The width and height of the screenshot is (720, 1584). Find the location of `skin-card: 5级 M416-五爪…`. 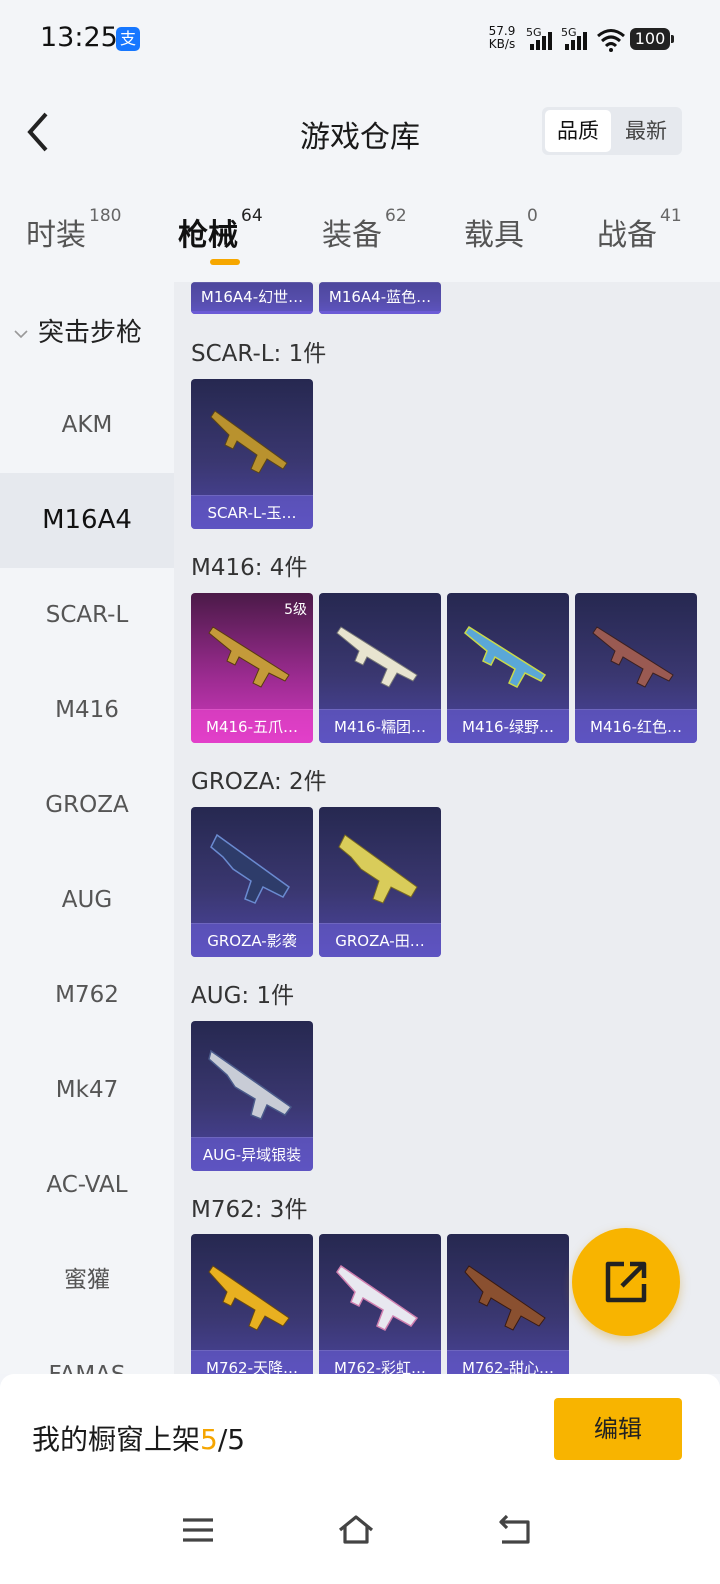

skin-card: 5级 M416-五爪… is located at coordinates (252, 668).